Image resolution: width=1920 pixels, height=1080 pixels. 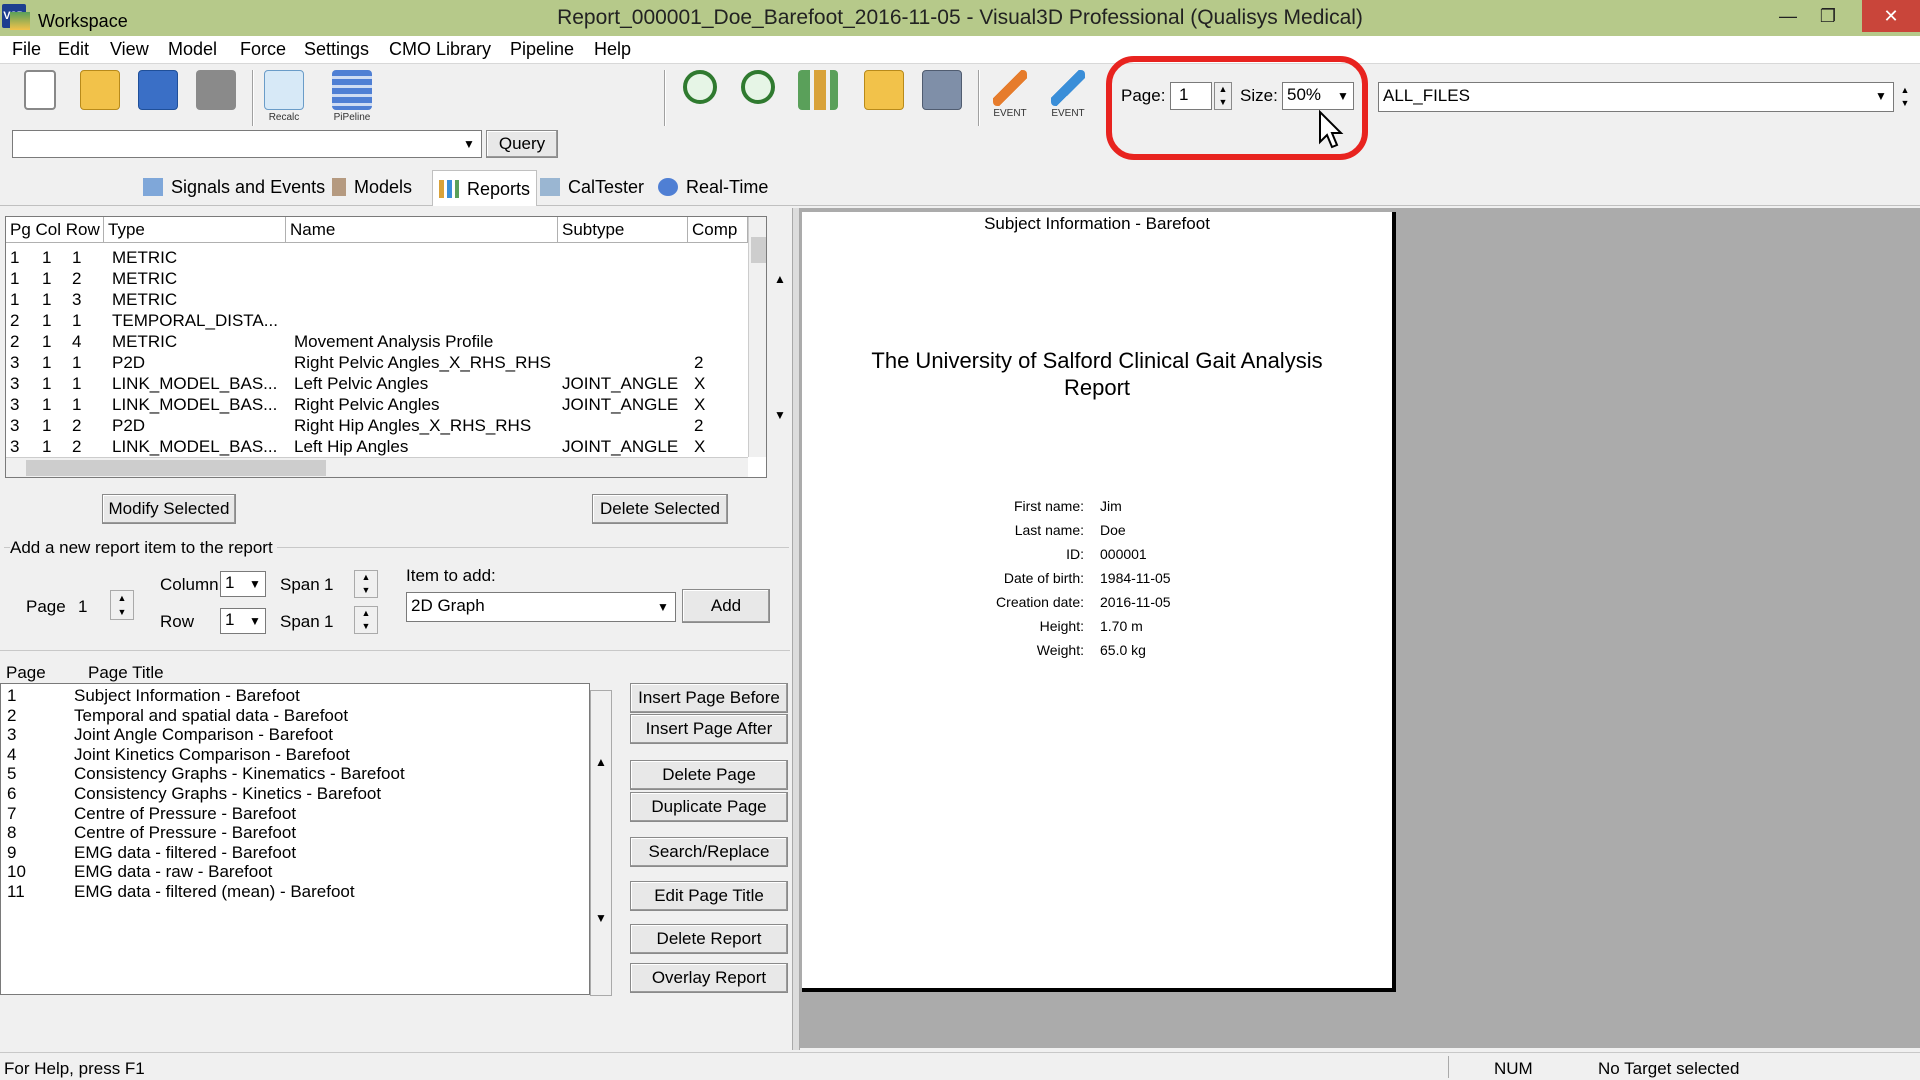 What do you see at coordinates (366, 620) in the screenshot?
I see `span-spinner-2: ▲ ▼` at bounding box center [366, 620].